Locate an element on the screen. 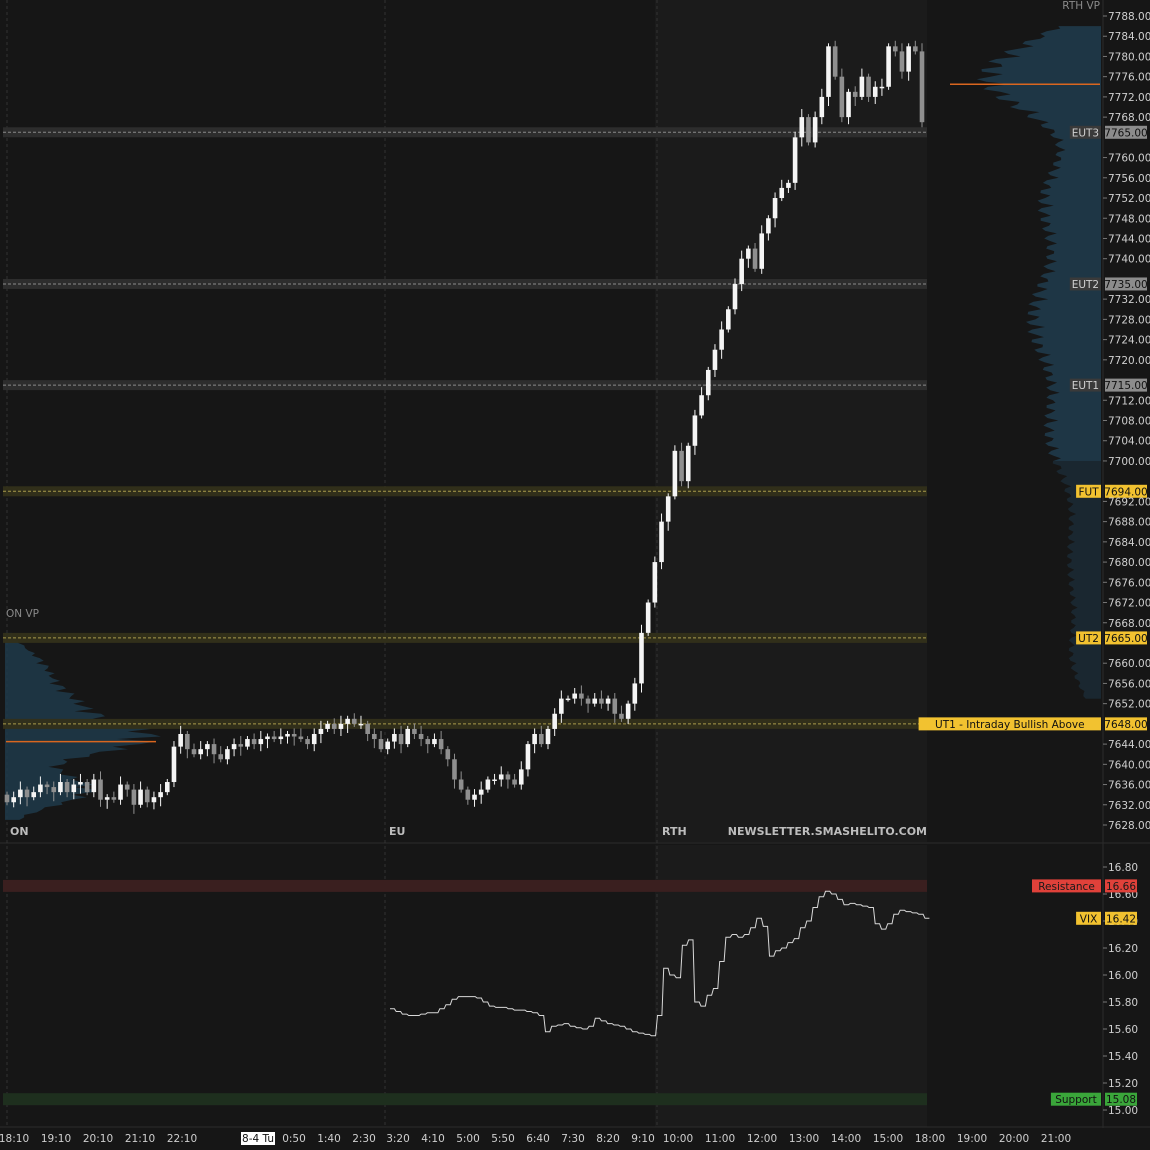  price-tick-label: 7744.00 is located at coordinates (1129, 239).